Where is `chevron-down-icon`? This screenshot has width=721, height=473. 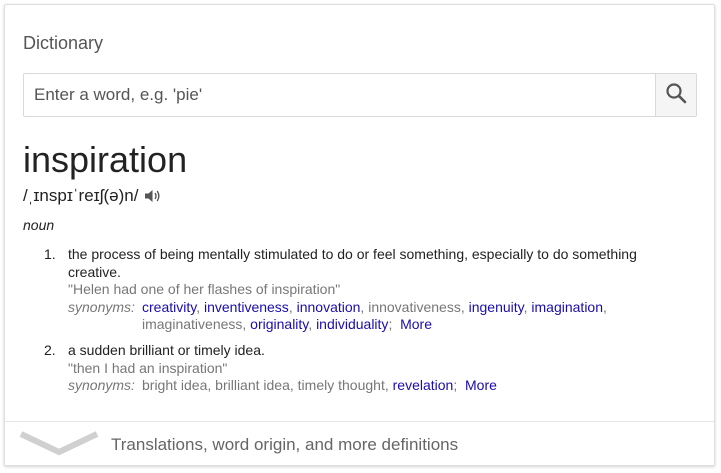
chevron-down-icon is located at coordinates (59, 446).